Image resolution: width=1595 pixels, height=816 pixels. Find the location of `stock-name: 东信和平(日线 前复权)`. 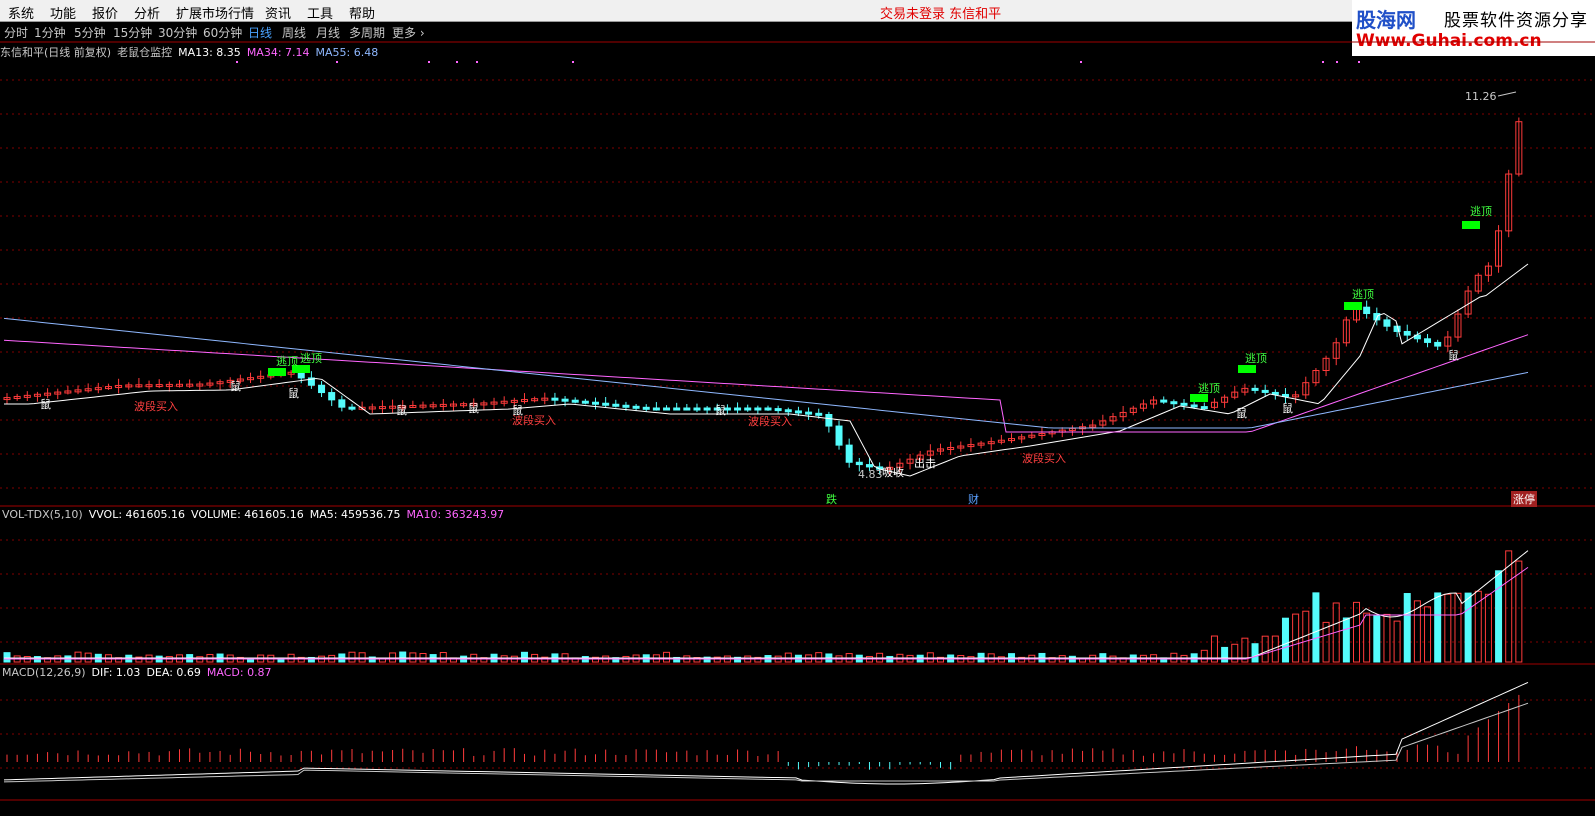

stock-name: 东信和平(日线 前复权) is located at coordinates (55, 52).